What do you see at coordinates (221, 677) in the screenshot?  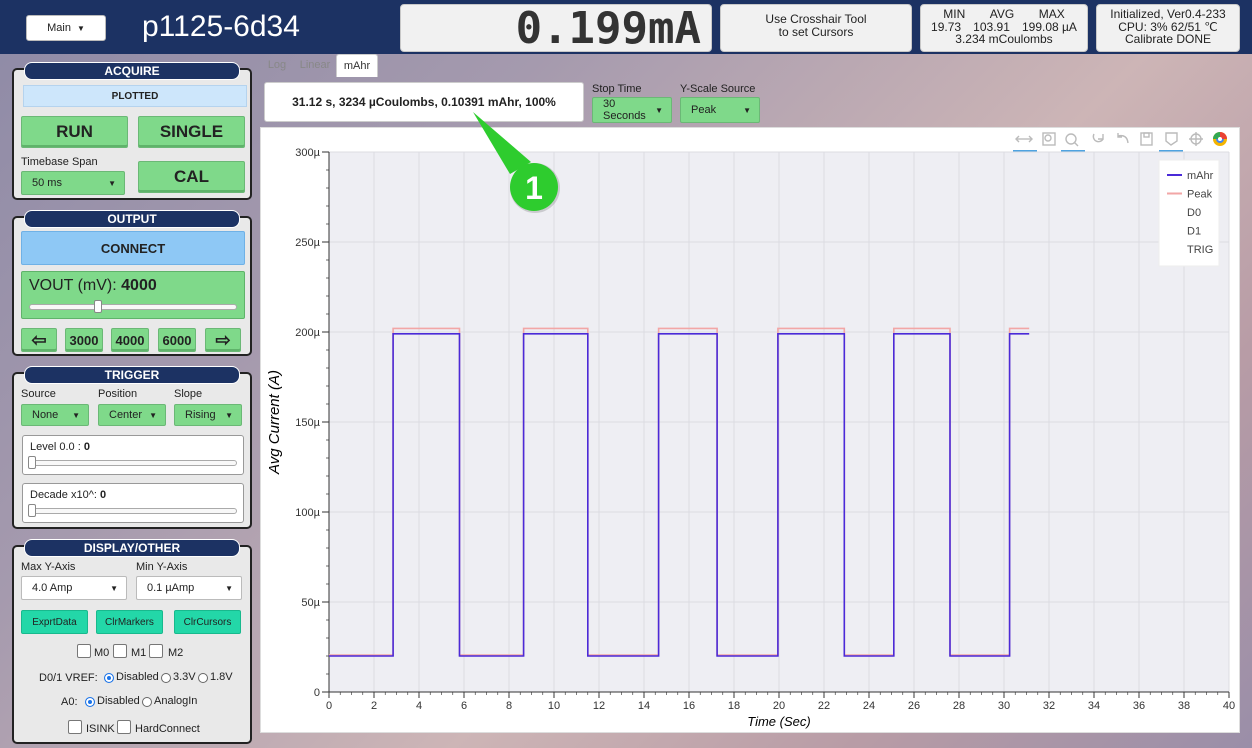 I see `vref-1v8-label: 1.8V` at bounding box center [221, 677].